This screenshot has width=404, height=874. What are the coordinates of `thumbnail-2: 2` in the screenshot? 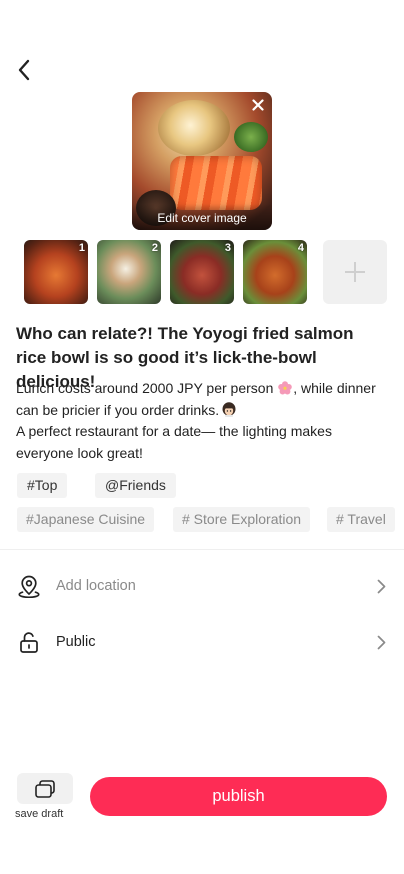 It's located at (129, 272).